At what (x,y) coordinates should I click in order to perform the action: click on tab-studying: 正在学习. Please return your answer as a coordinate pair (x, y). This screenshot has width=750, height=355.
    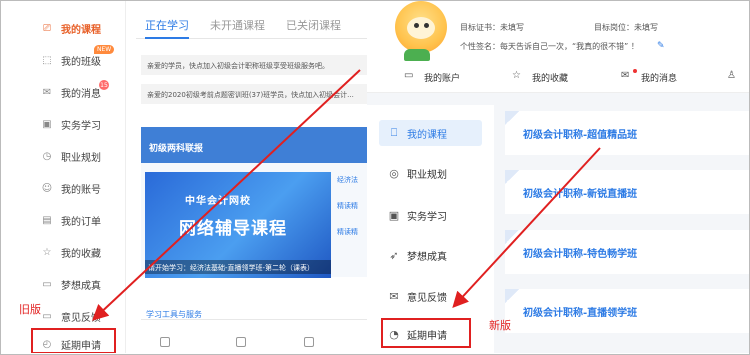
    Looking at the image, I should click on (167, 25).